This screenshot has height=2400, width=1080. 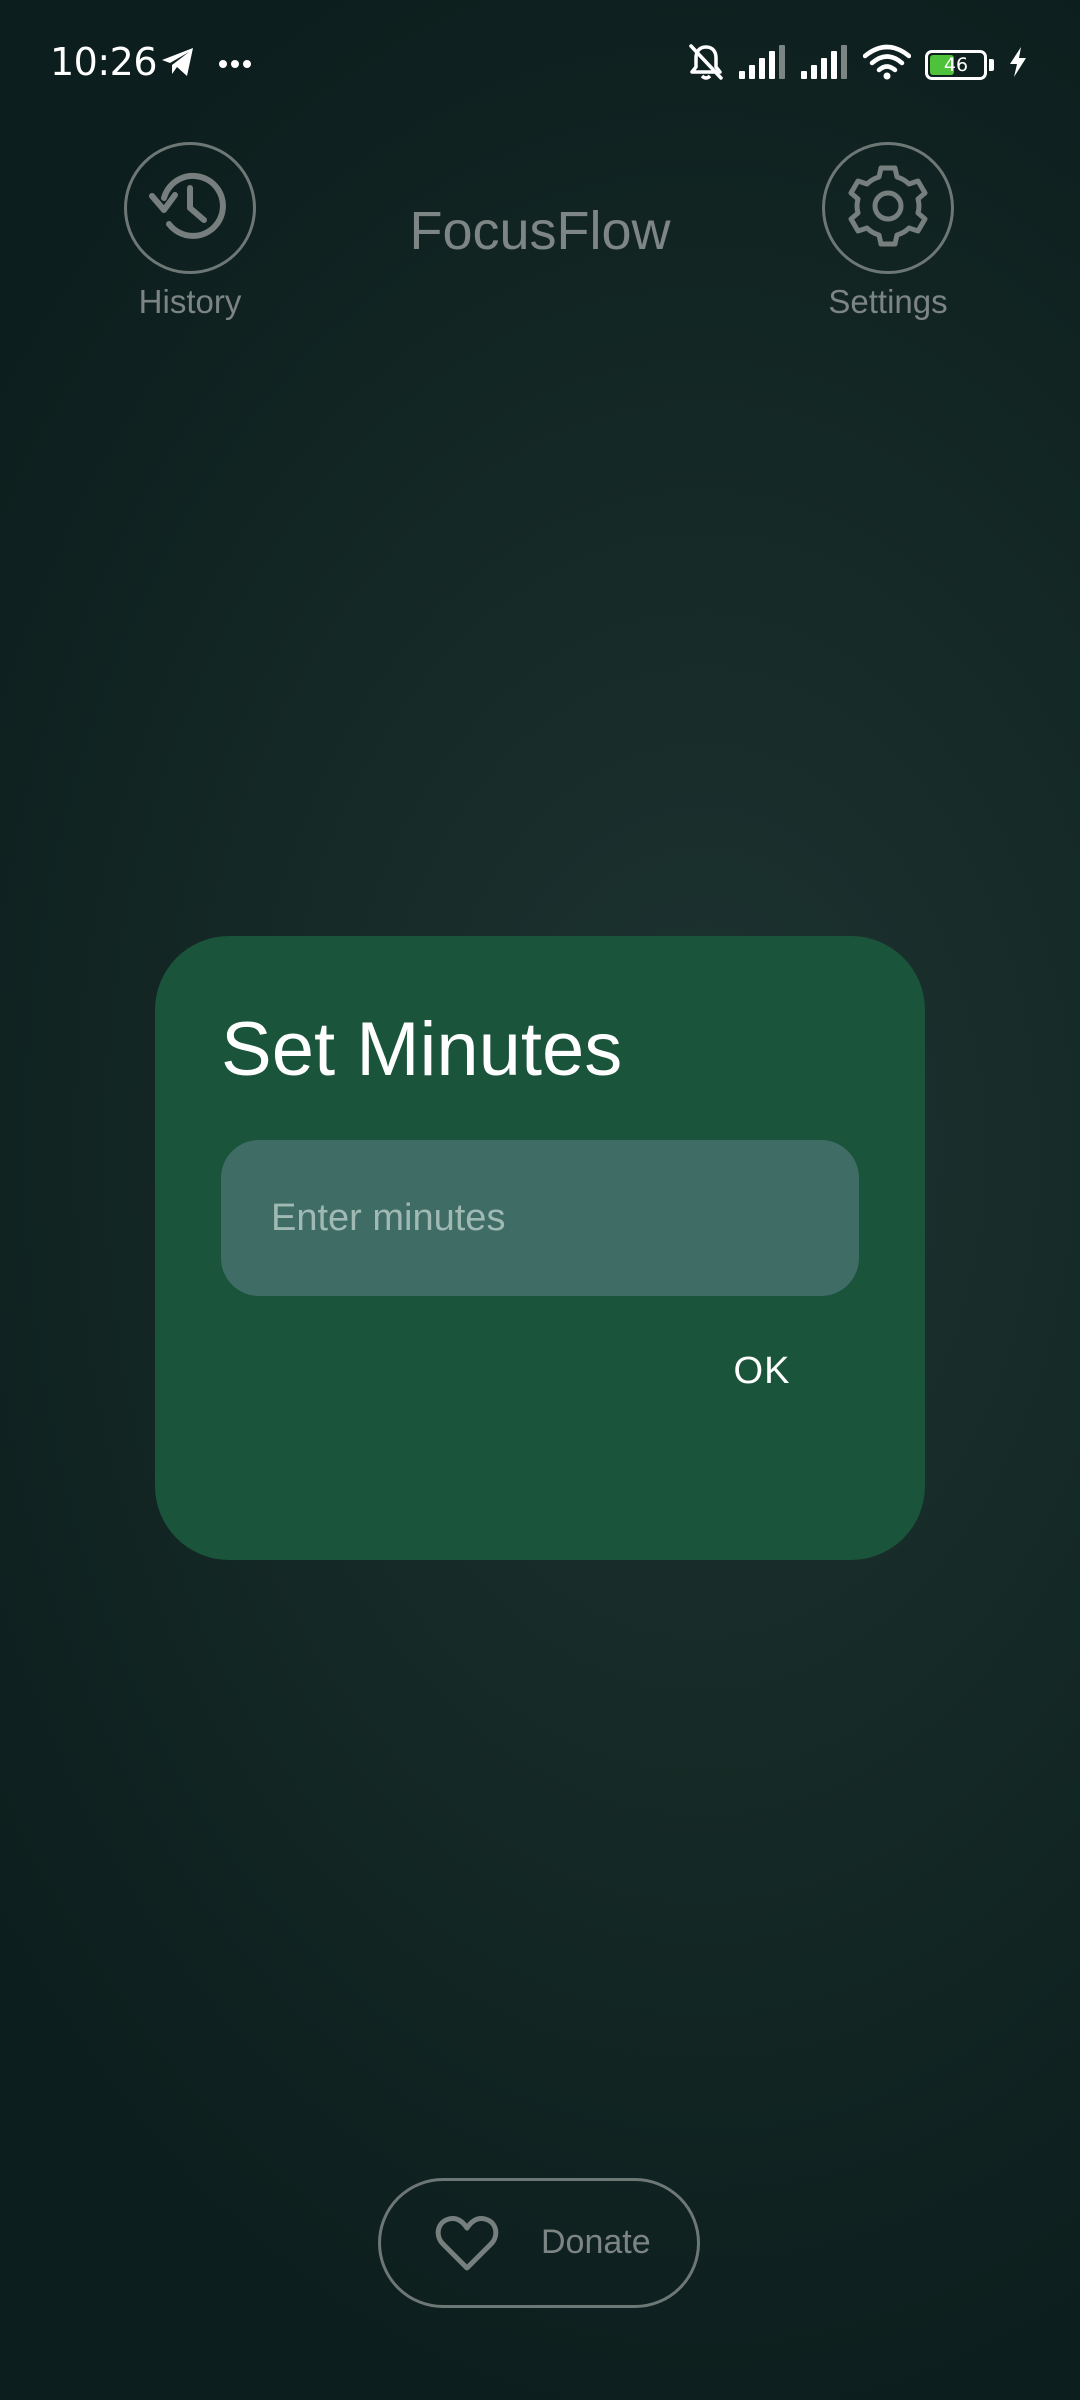 What do you see at coordinates (235, 65) in the screenshot?
I see `more-dots-icon` at bounding box center [235, 65].